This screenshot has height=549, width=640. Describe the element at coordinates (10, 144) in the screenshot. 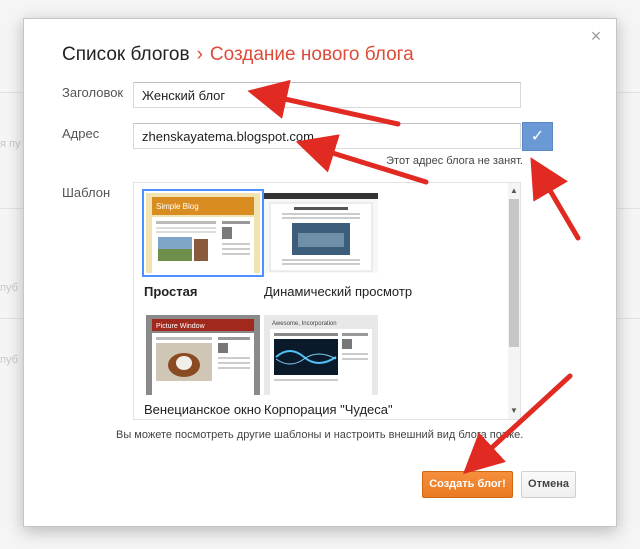

I see `background-text: я пу` at that location.